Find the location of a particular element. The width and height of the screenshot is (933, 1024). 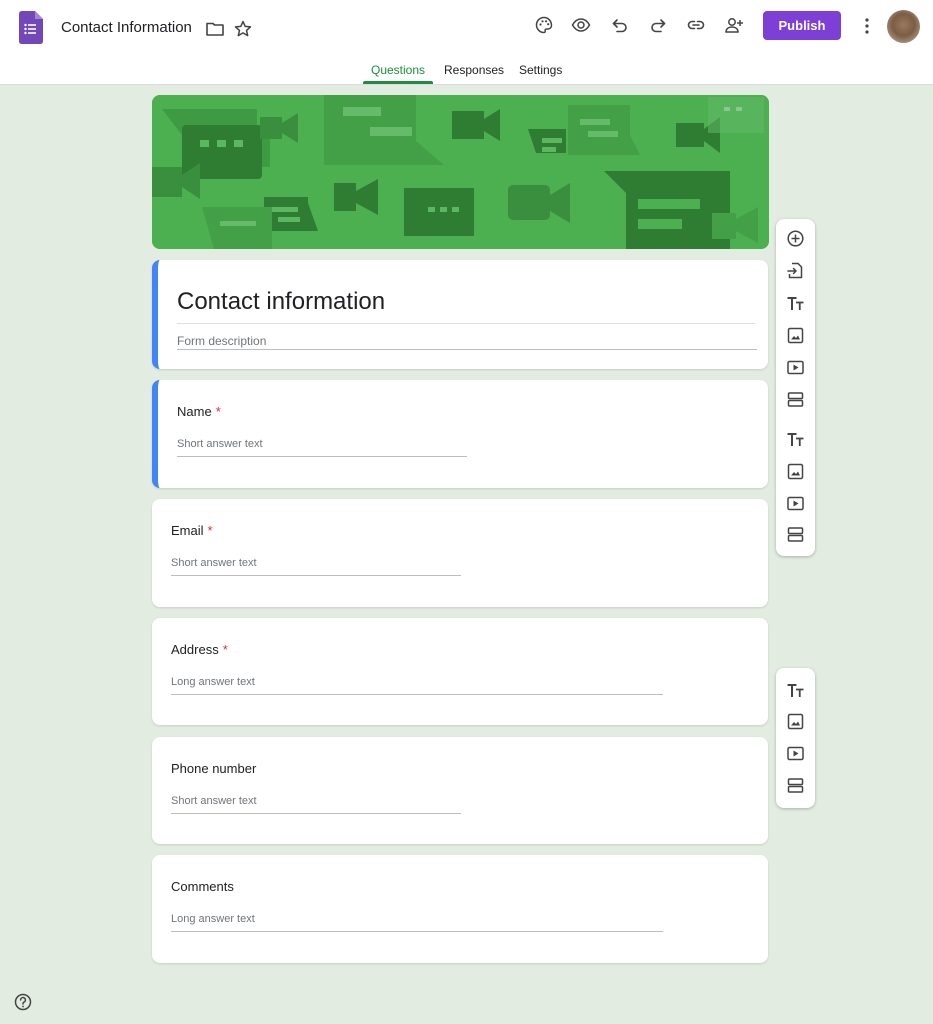

tab-questions: Questions is located at coordinates (398, 70).